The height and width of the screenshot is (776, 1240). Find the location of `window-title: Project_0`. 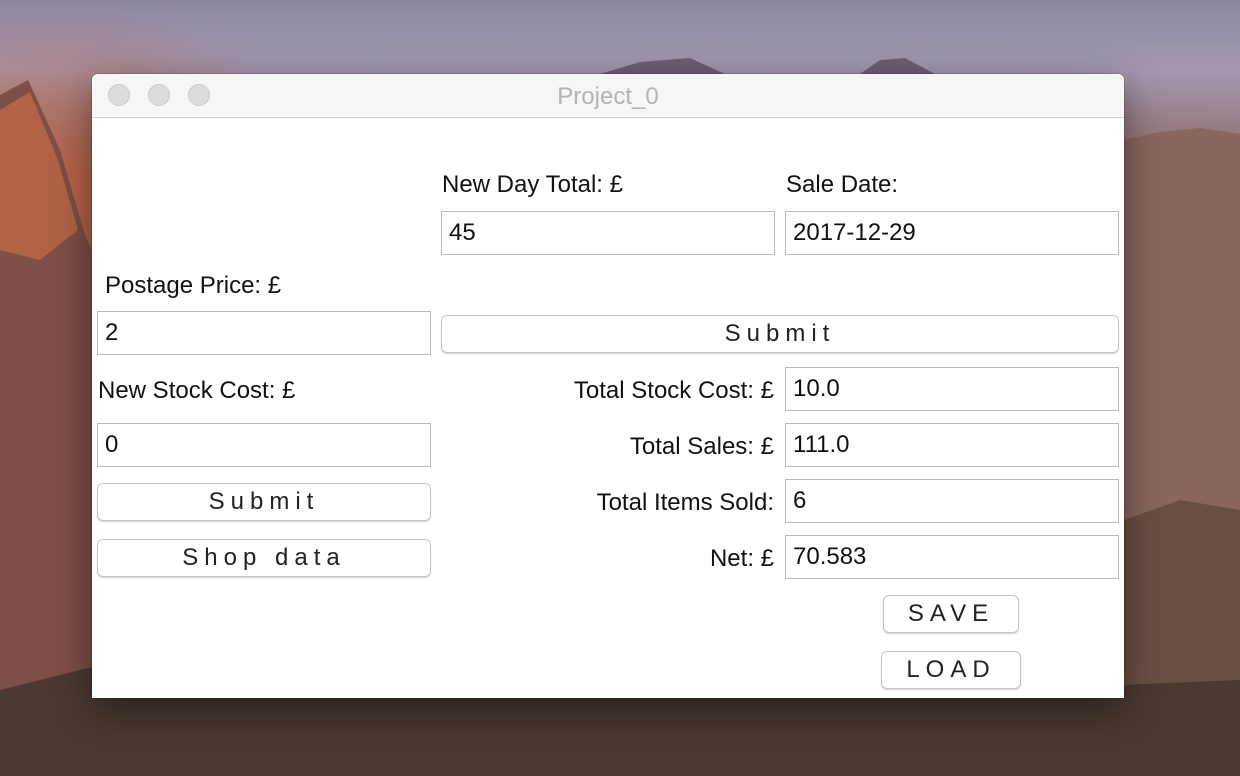

window-title: Project_0 is located at coordinates (608, 96).